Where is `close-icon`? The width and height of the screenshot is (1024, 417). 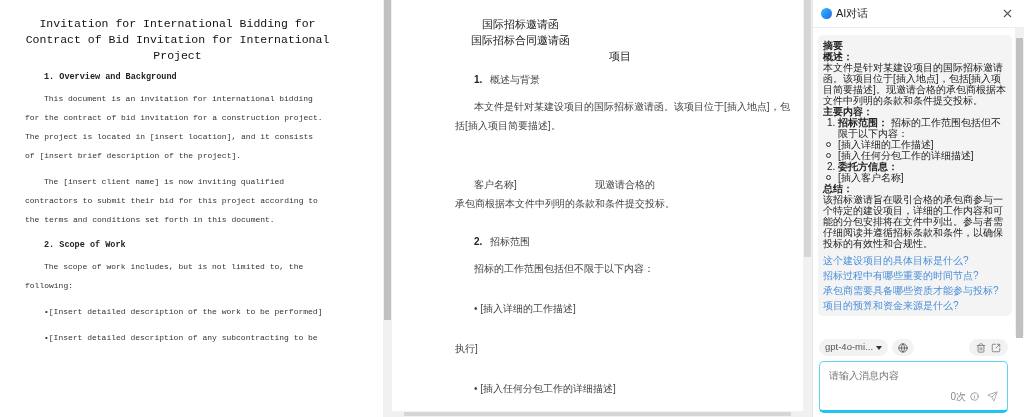 close-icon is located at coordinates (1007, 13).